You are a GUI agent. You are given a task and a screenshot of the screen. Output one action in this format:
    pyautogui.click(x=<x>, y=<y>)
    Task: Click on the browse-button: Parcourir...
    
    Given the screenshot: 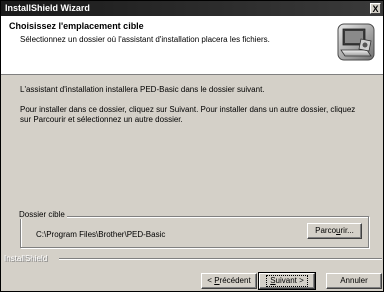 What is the action you would take?
    pyautogui.click(x=334, y=231)
    